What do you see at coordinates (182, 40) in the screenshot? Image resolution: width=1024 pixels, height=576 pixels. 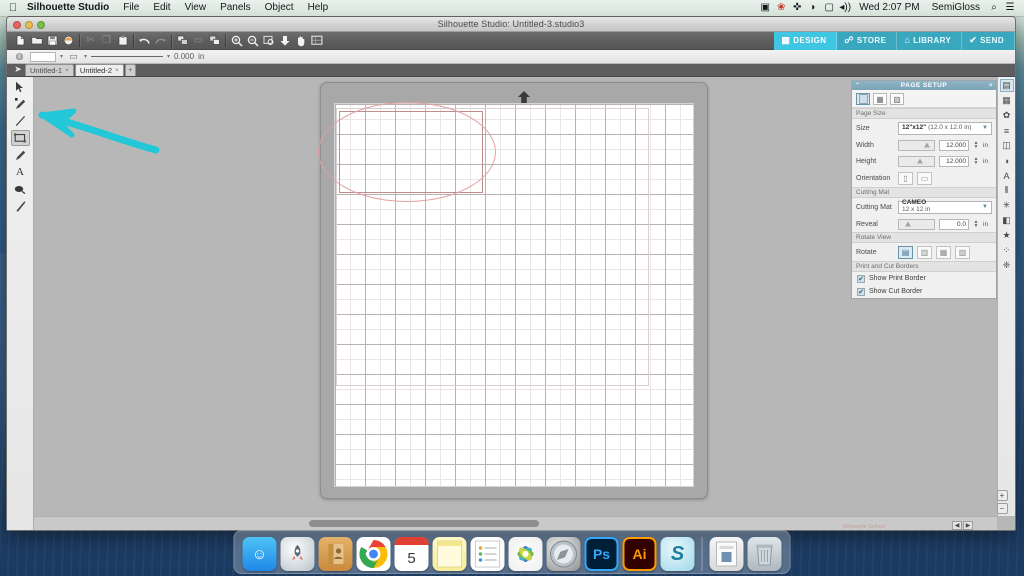 I see `group-icon` at bounding box center [182, 40].